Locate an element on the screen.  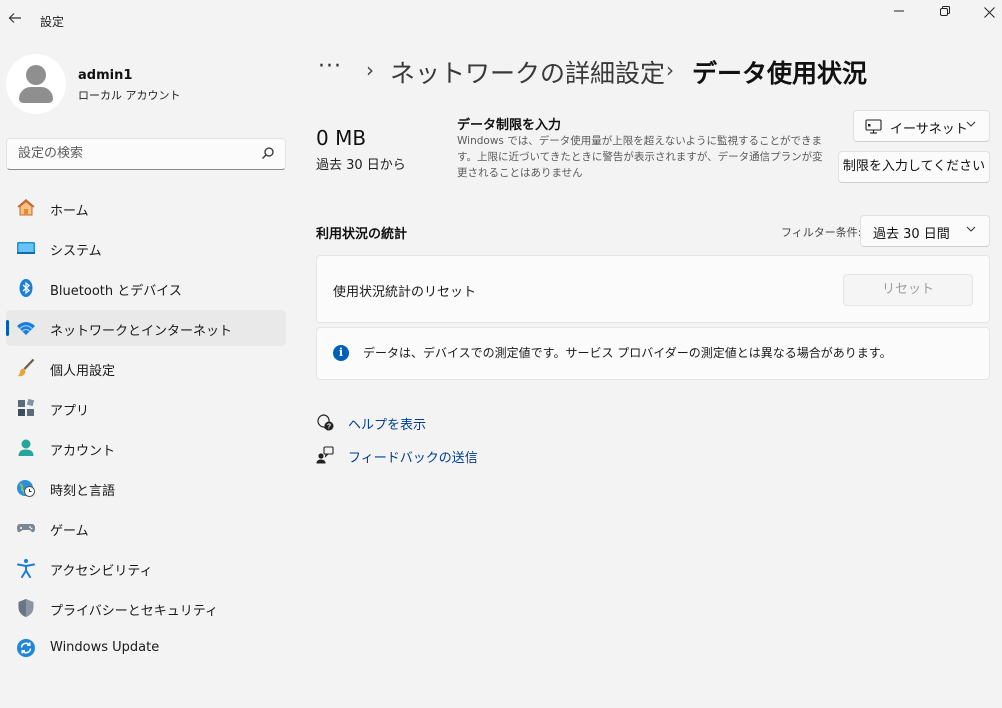
window-title: 設定 is located at coordinates (52, 22).